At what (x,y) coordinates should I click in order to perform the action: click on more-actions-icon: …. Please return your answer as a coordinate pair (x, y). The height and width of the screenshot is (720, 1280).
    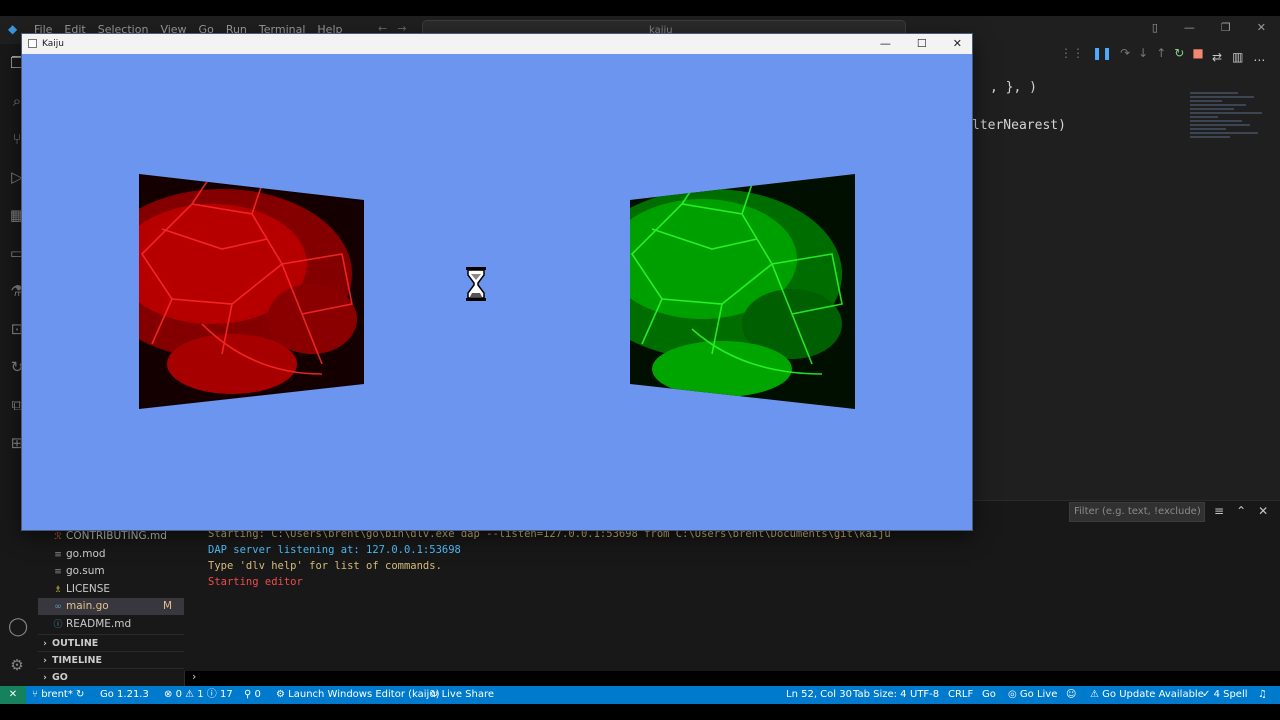
    Looking at the image, I should click on (1259, 57).